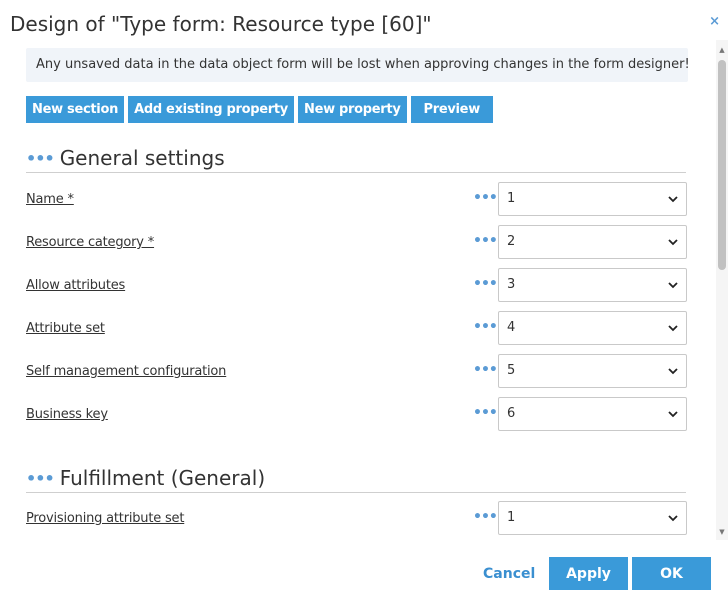 This screenshot has height=600, width=728. I want to click on property-label: Attribute set, so click(65, 328).